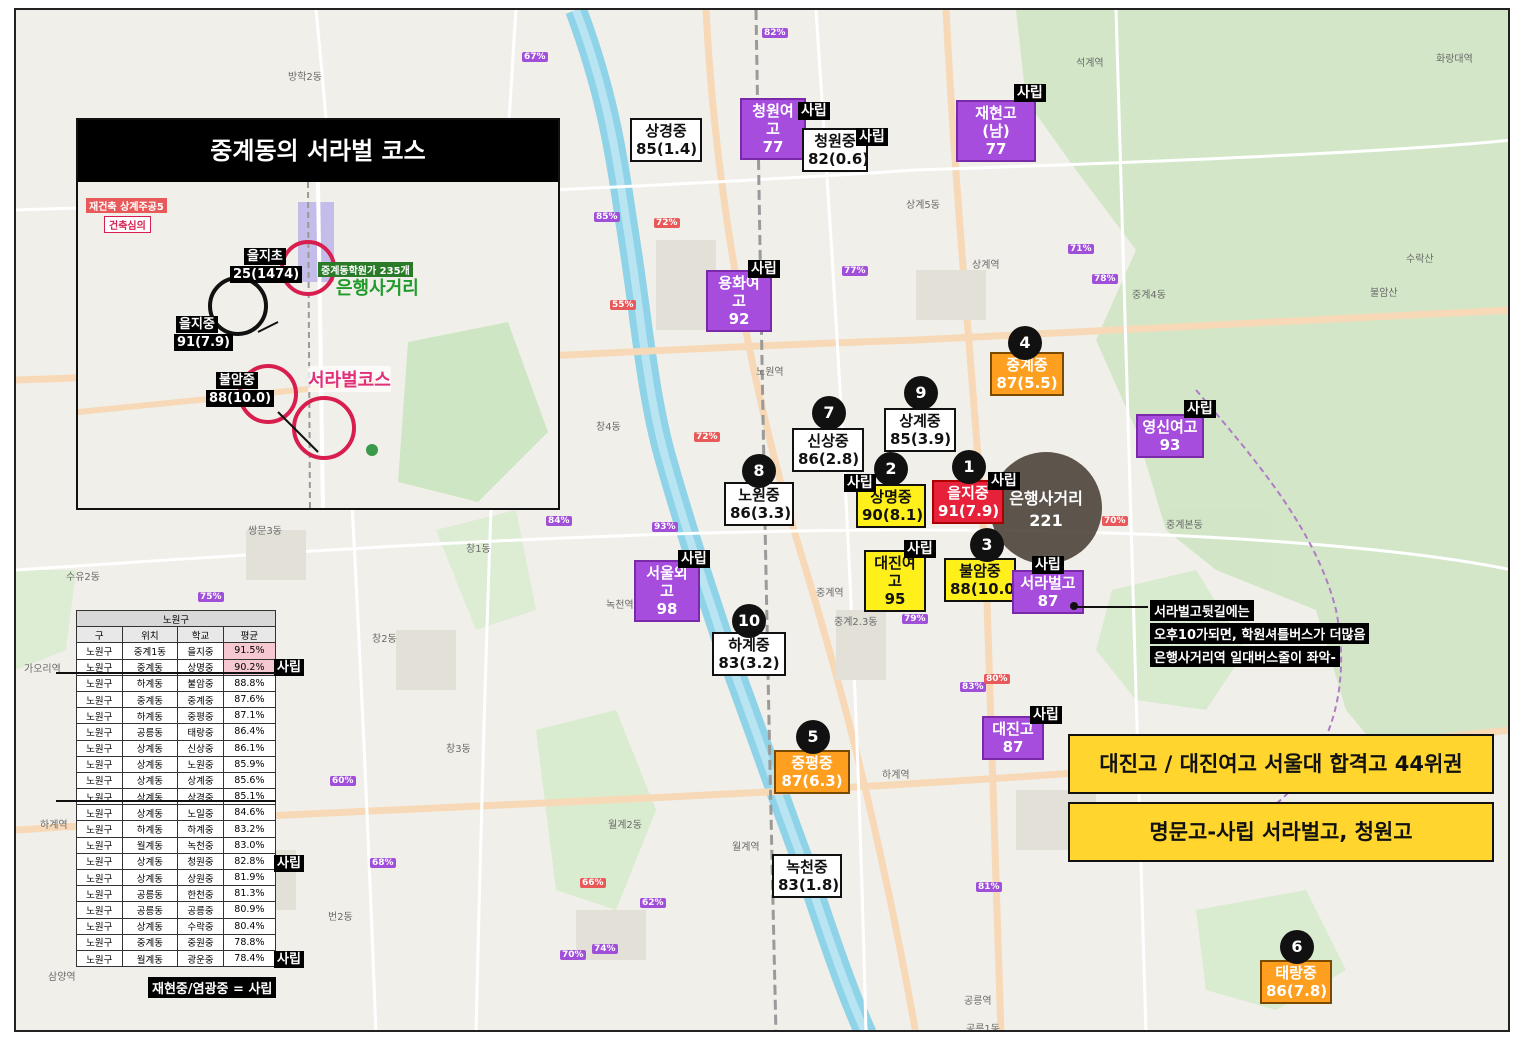 The image size is (1520, 1042). Describe the element at coordinates (176, 618) in the screenshot. I see `table-title: 노원구` at that location.